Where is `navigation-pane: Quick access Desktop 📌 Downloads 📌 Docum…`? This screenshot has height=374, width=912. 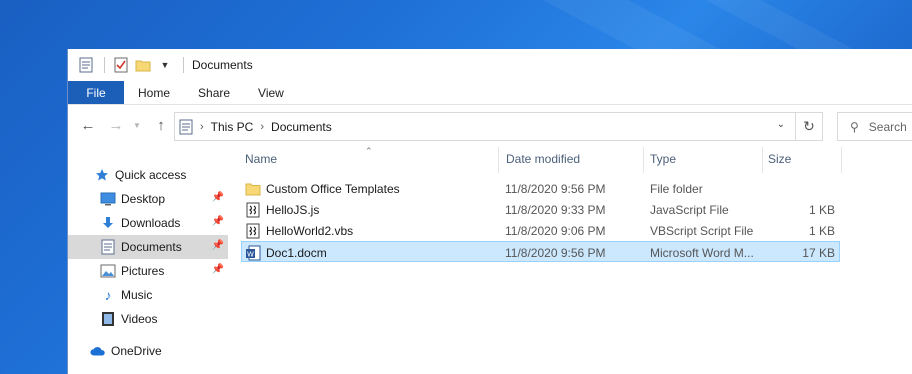
navigation-pane: Quick access Desktop 📌 Downloads 📌 Docum… is located at coordinates (148, 258).